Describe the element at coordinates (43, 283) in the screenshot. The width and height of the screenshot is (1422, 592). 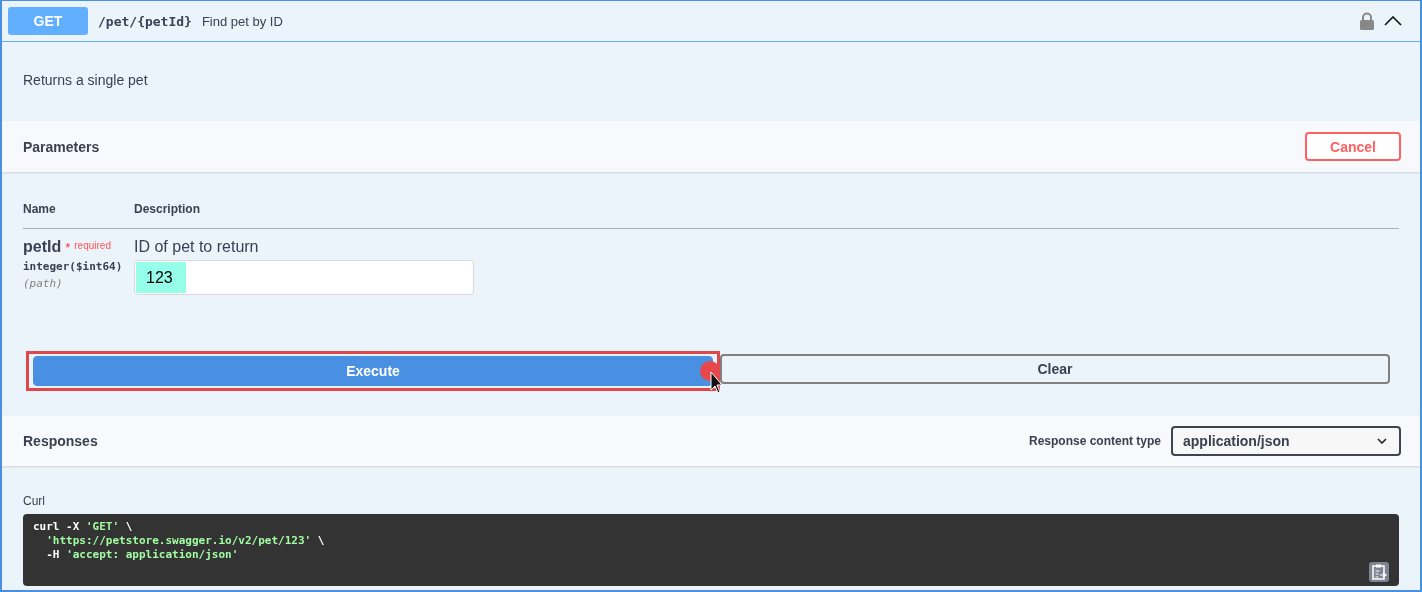
I see `parameter-location: (path)` at that location.